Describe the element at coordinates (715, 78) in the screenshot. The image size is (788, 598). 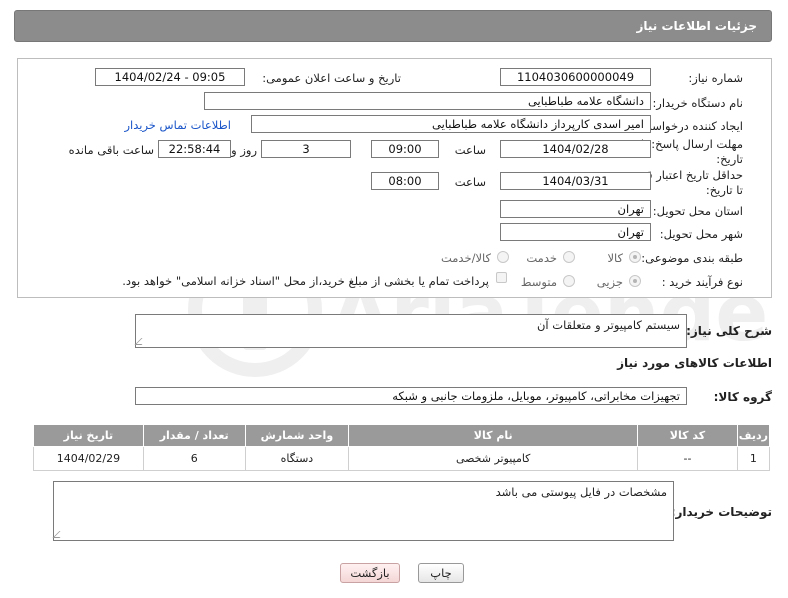
I see `need-number-label: شماره نیاز:` at that location.